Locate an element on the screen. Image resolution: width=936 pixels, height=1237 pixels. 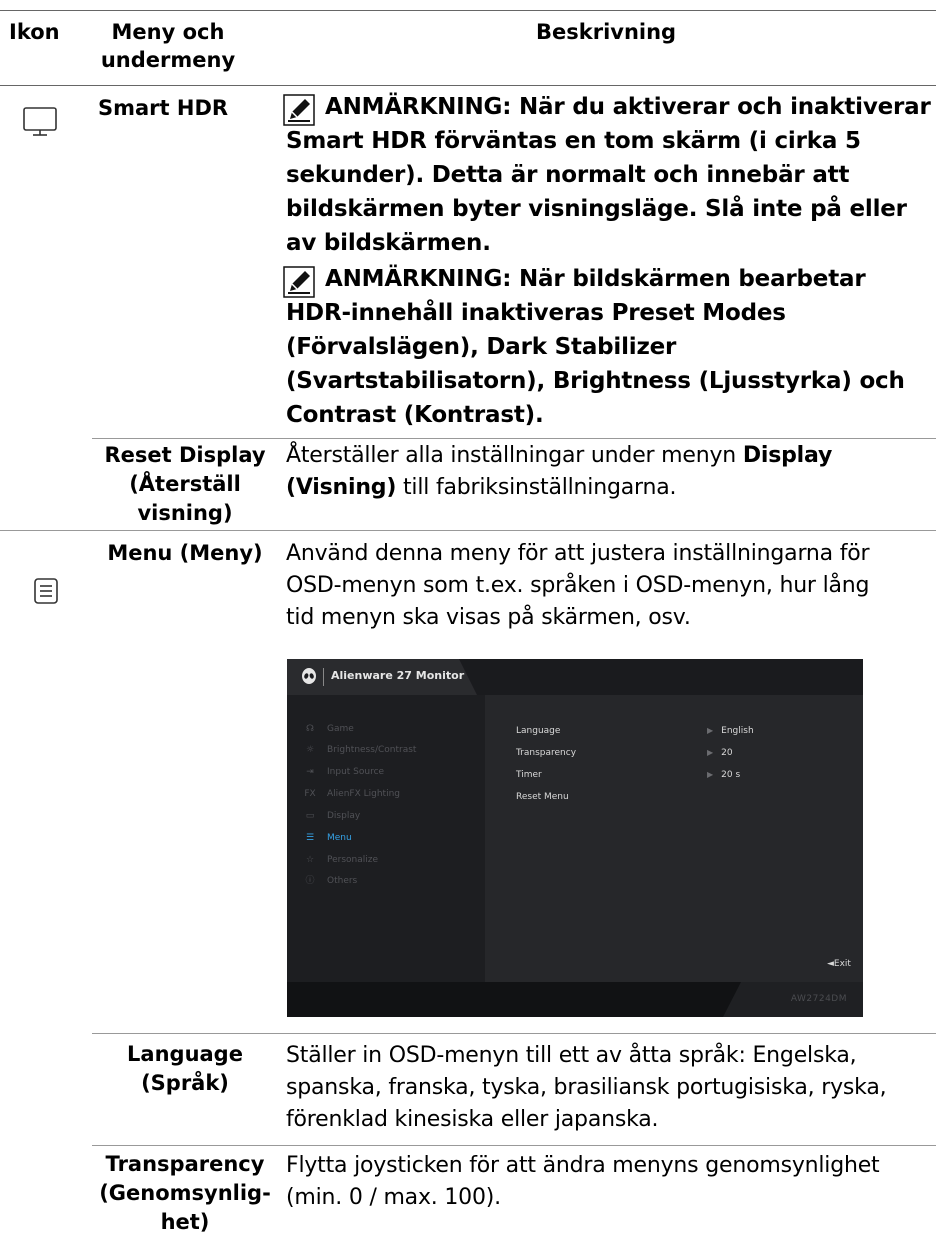
language-label: Language (Språk) is located at coordinates (185, 1069).